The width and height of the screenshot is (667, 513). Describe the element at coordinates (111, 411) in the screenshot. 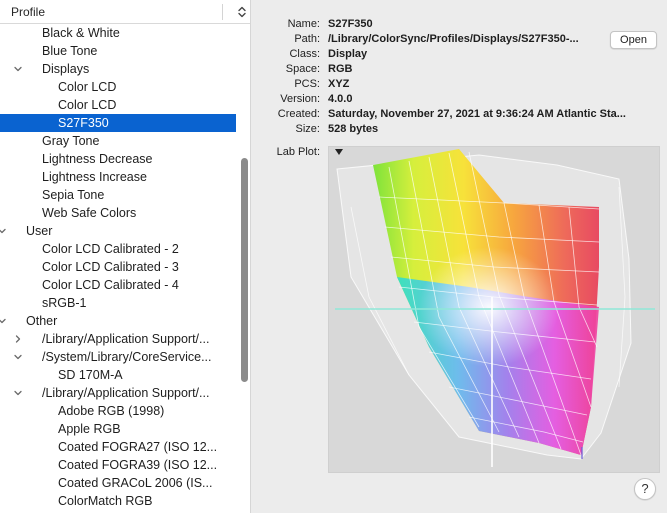

I see `profile-row-label: Adobe RGB (1998)` at that location.